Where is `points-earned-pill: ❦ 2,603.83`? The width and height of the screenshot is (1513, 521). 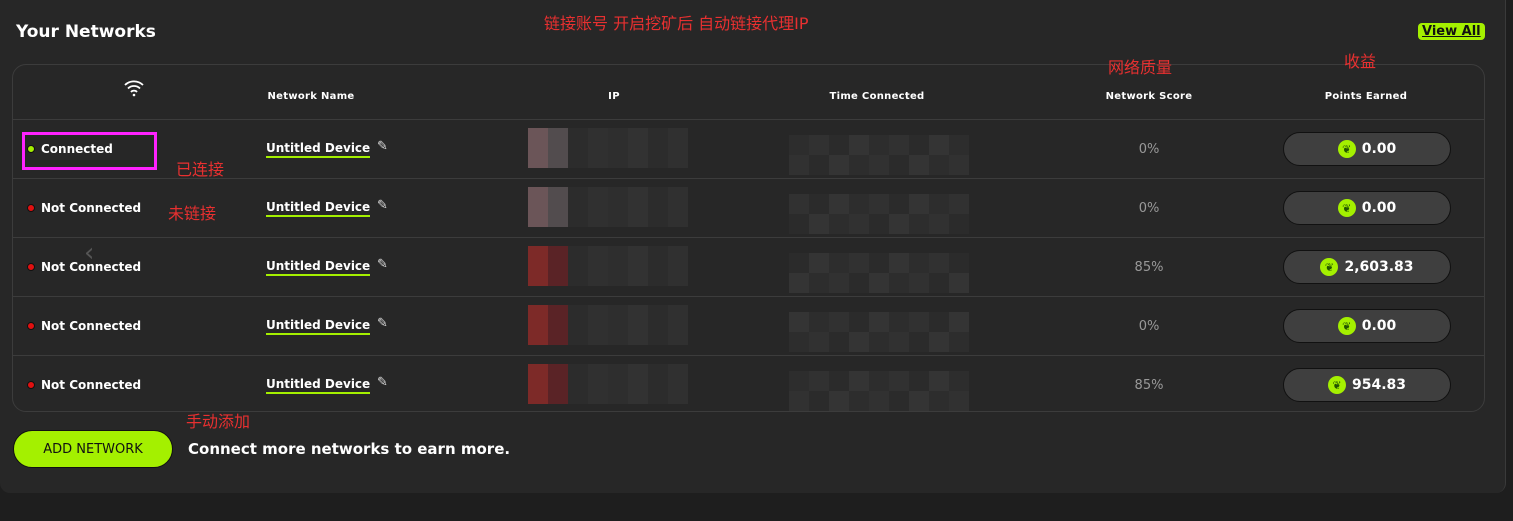 points-earned-pill: ❦ 2,603.83 is located at coordinates (1367, 267).